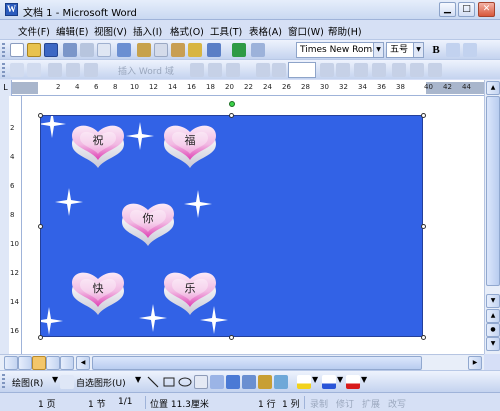  I want to click on scroll-up-icon: ▲, so click(493, 88).